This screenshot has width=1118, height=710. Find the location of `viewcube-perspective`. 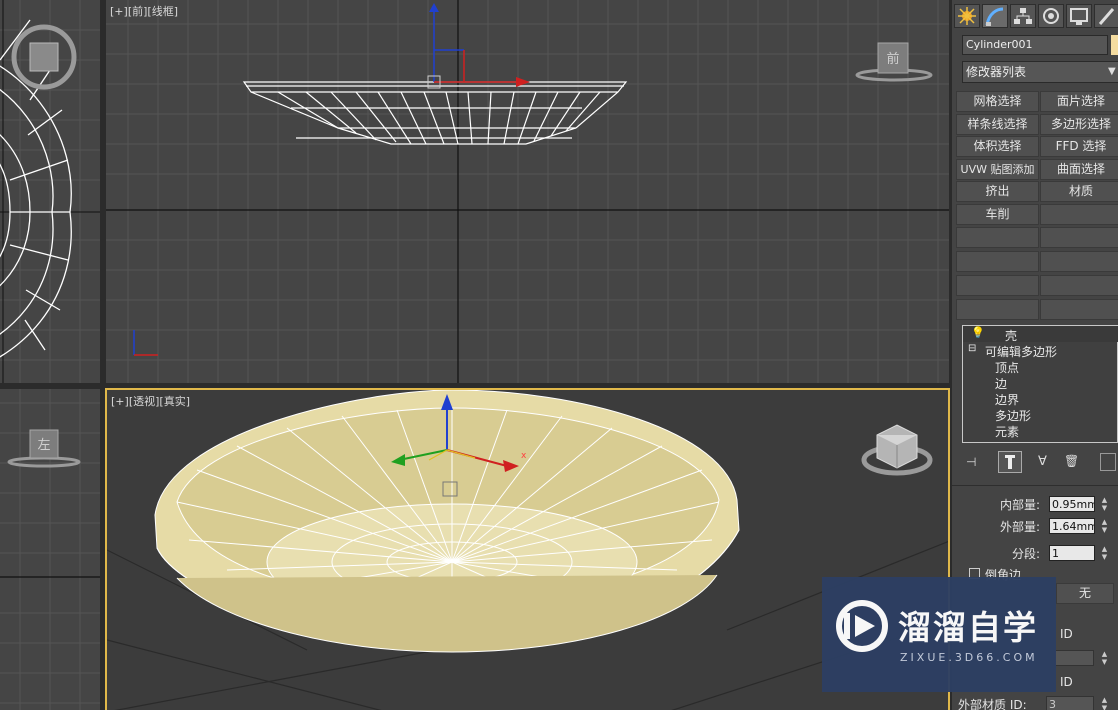

viewcube-perspective is located at coordinates (897, 450).